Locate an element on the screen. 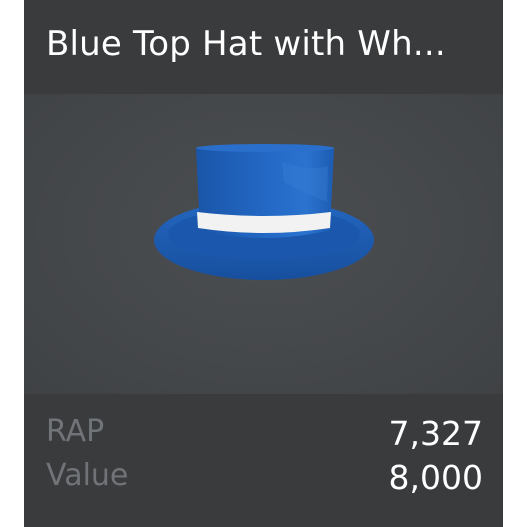  value-amount: 8,000 is located at coordinates (435, 477).